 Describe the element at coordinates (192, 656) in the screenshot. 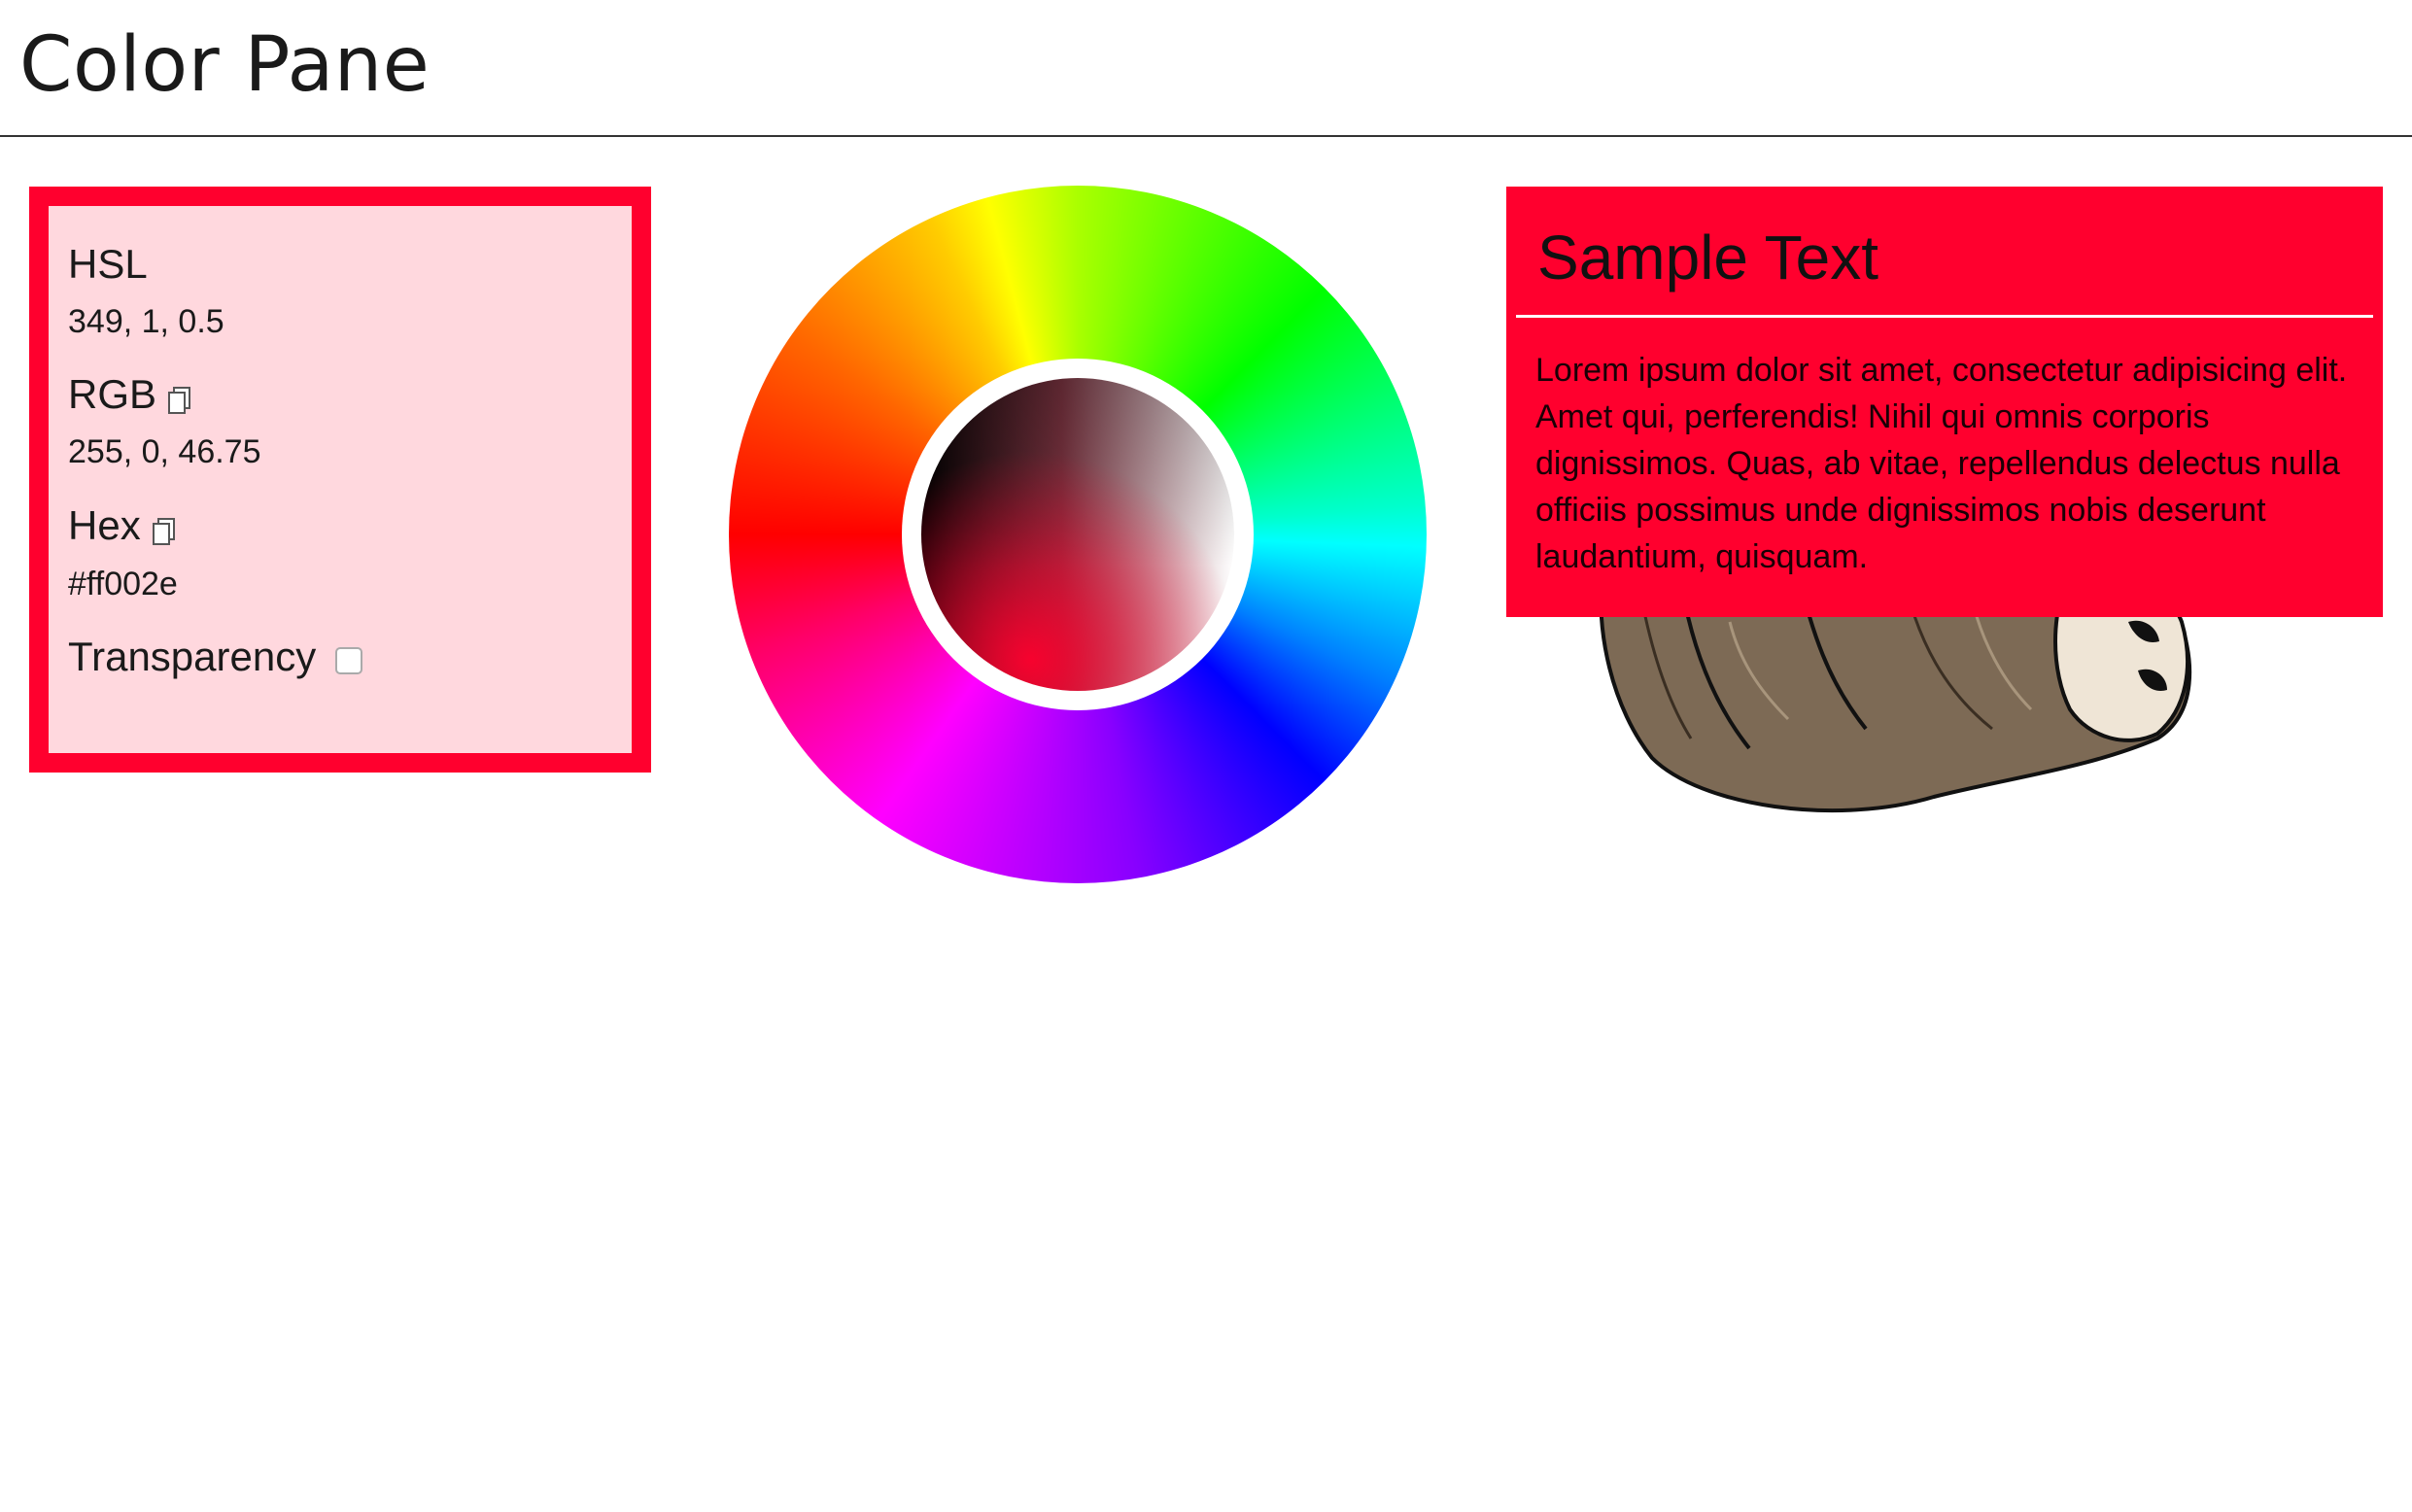

I see `transparency-label-text: Transparency` at that location.